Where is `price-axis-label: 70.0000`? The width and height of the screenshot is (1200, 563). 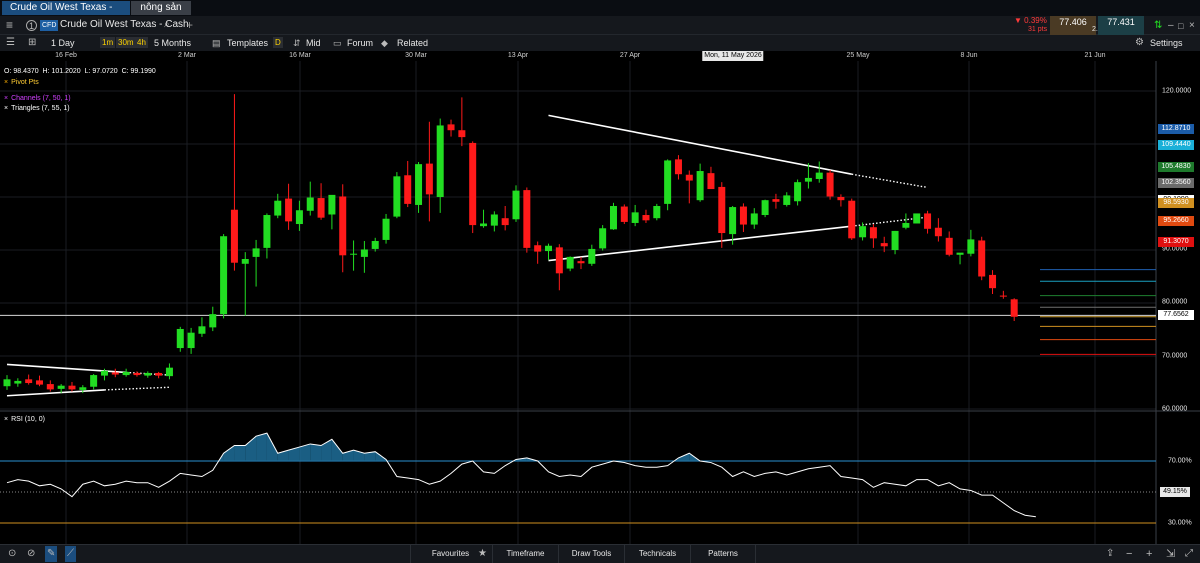
price-axis-label: 70.0000 is located at coordinates (1175, 356).